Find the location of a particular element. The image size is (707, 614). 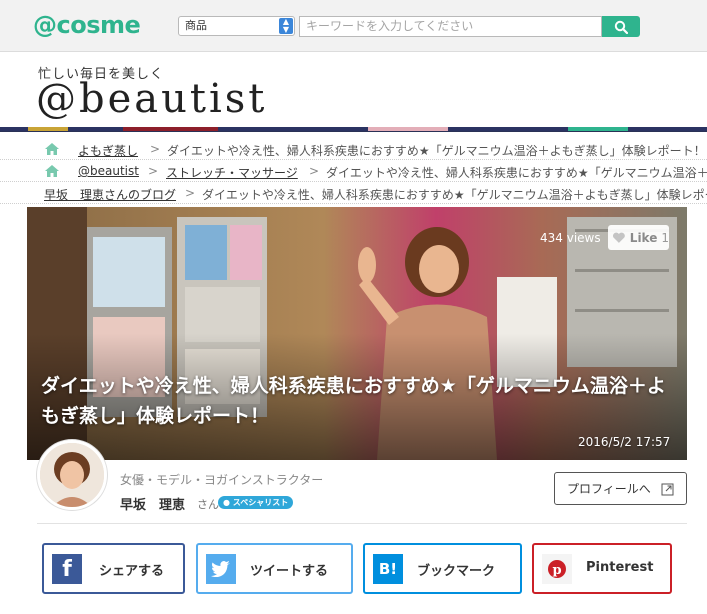

breadcrumb-link-stretch: ストレッチ・マッサージ is located at coordinates (232, 172).